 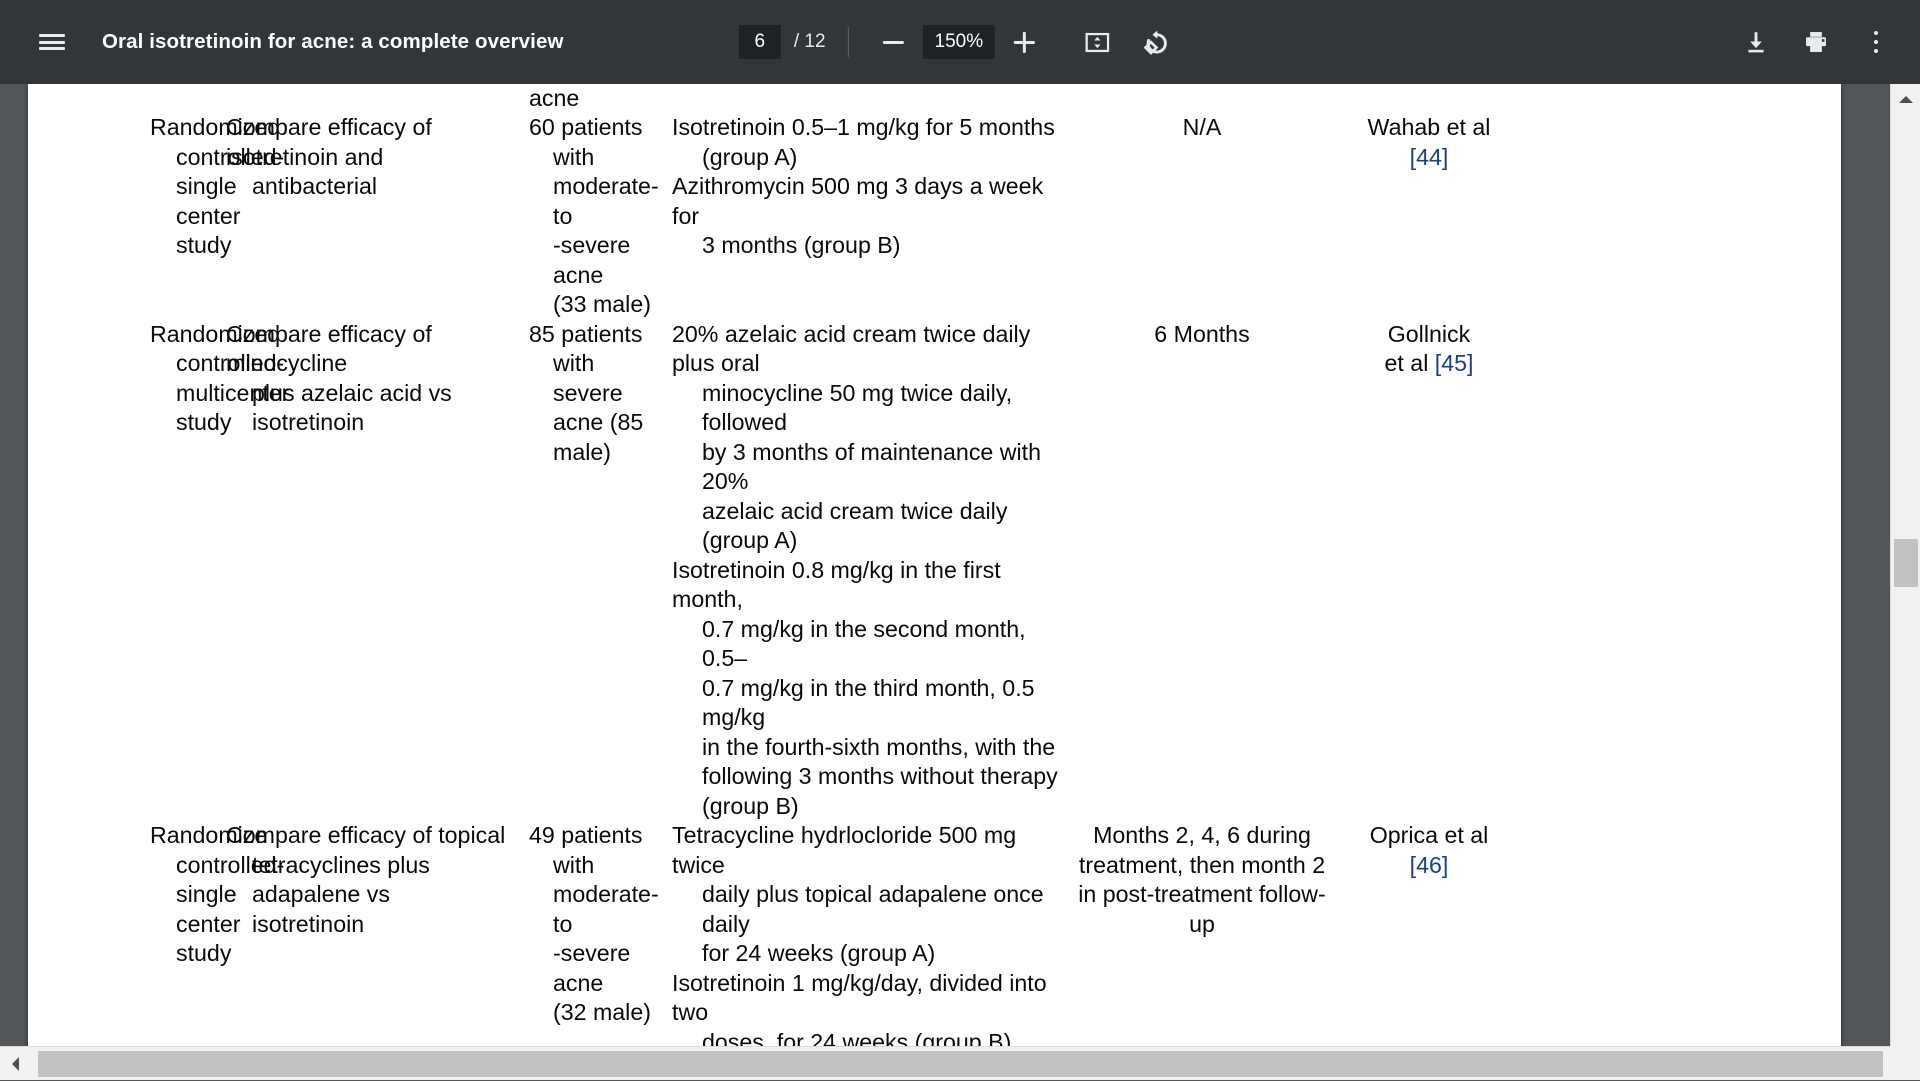 What do you see at coordinates (1097, 42) in the screenshot?
I see `fit-to-page-button` at bounding box center [1097, 42].